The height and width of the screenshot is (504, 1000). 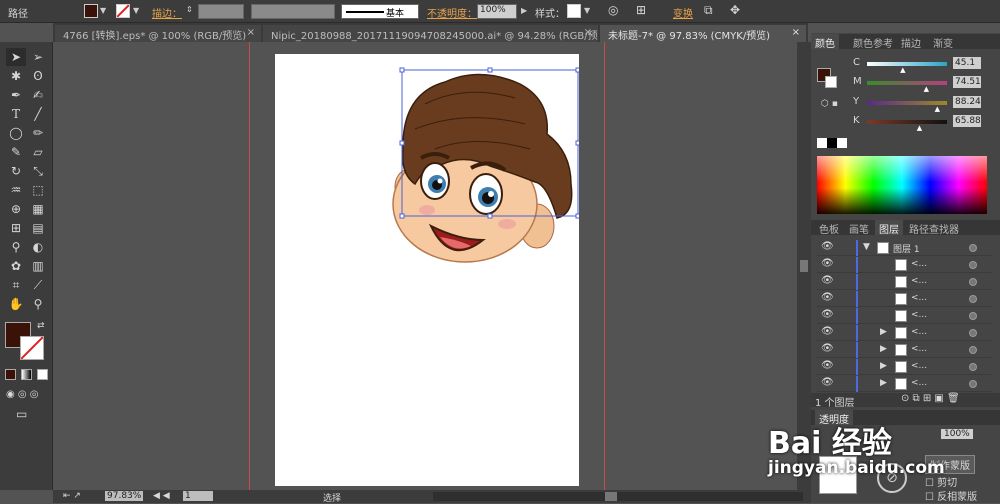 What do you see at coordinates (16, 171) in the screenshot?
I see `rotate-tool-icon: ↻` at bounding box center [16, 171].